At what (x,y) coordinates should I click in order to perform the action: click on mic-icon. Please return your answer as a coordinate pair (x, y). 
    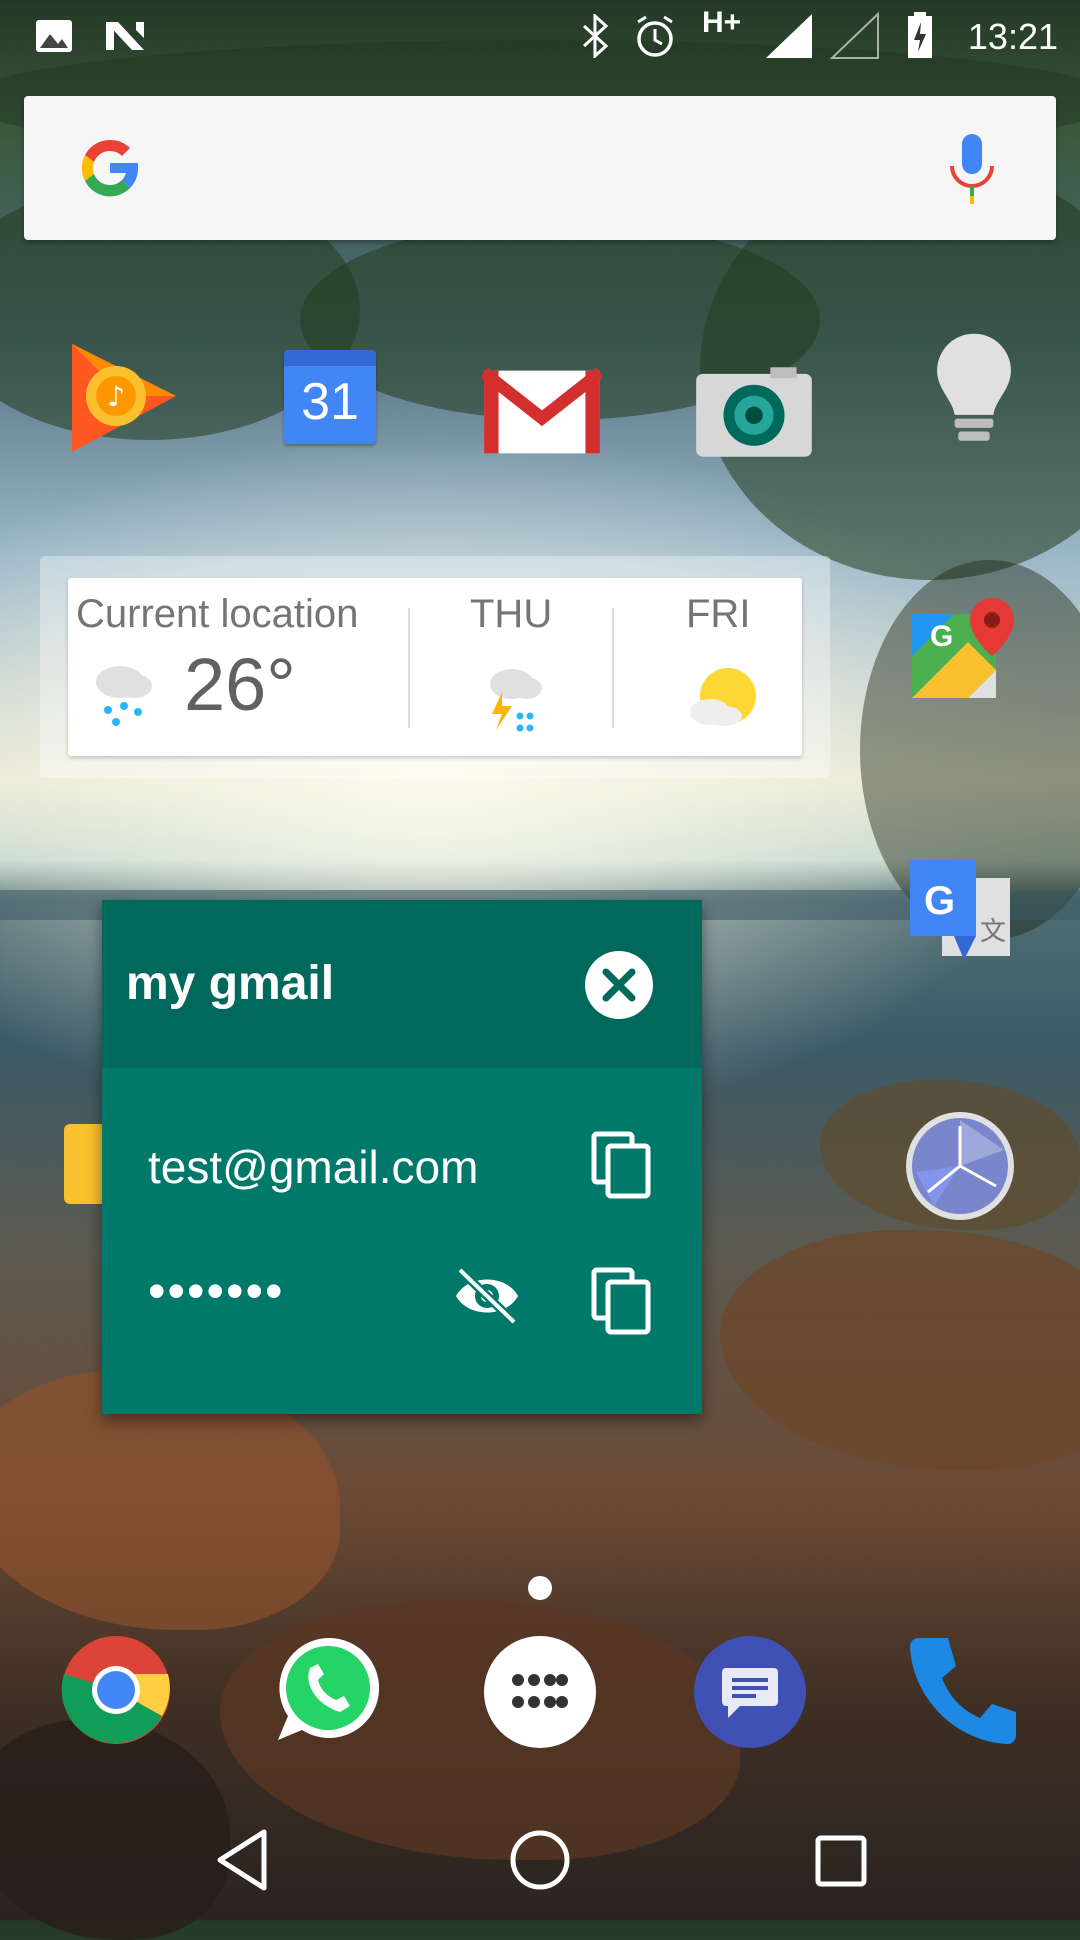
    Looking at the image, I should click on (972, 170).